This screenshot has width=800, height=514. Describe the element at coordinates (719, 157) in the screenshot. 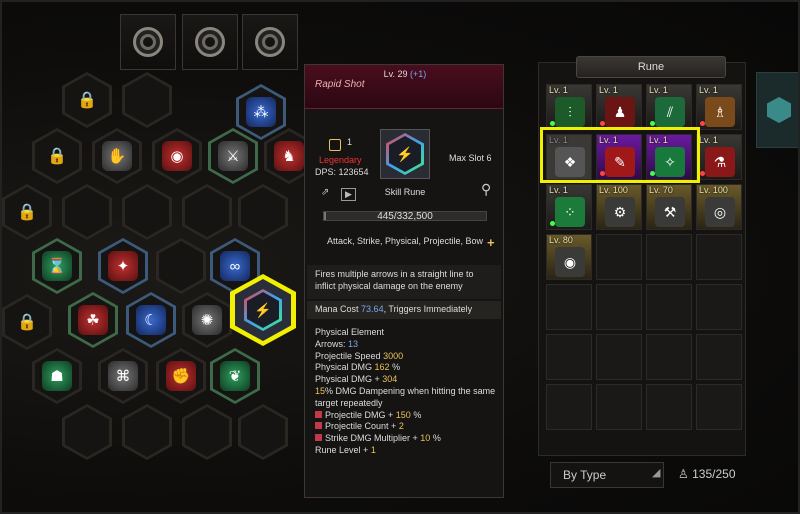

I see `rune-slot: Lv. 1 ⚗` at that location.